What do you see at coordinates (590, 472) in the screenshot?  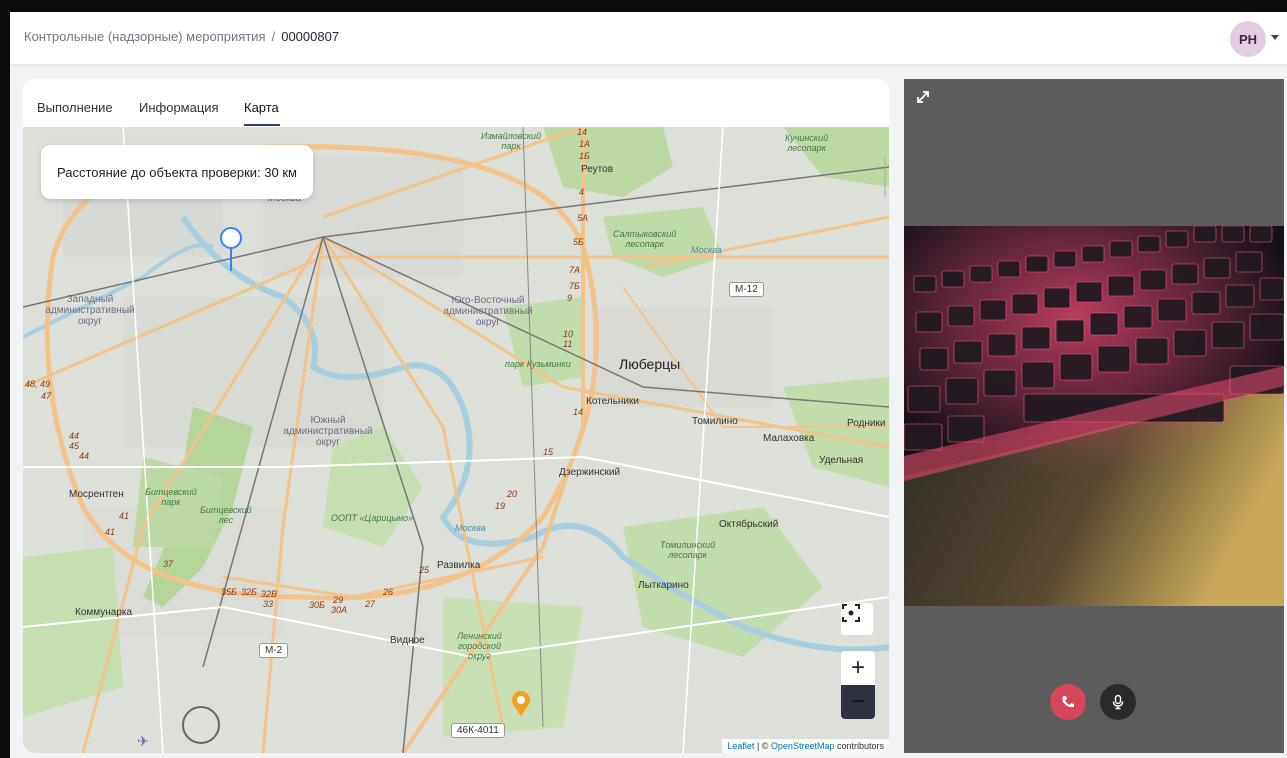 I see `map-label-dzerzhinsky: Дзержинский` at bounding box center [590, 472].